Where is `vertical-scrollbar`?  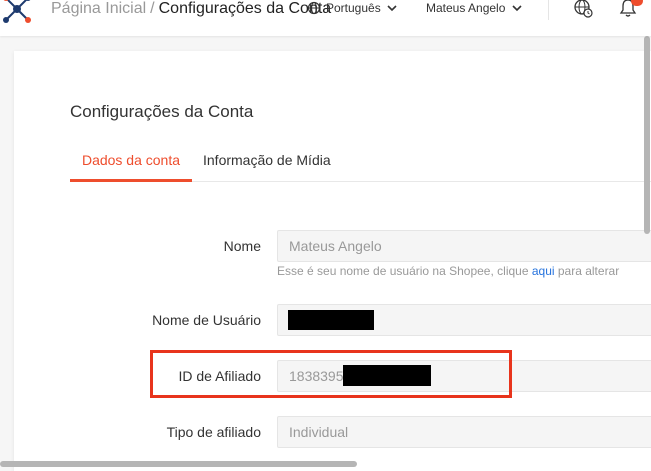
vertical-scrollbar is located at coordinates (647, 251).